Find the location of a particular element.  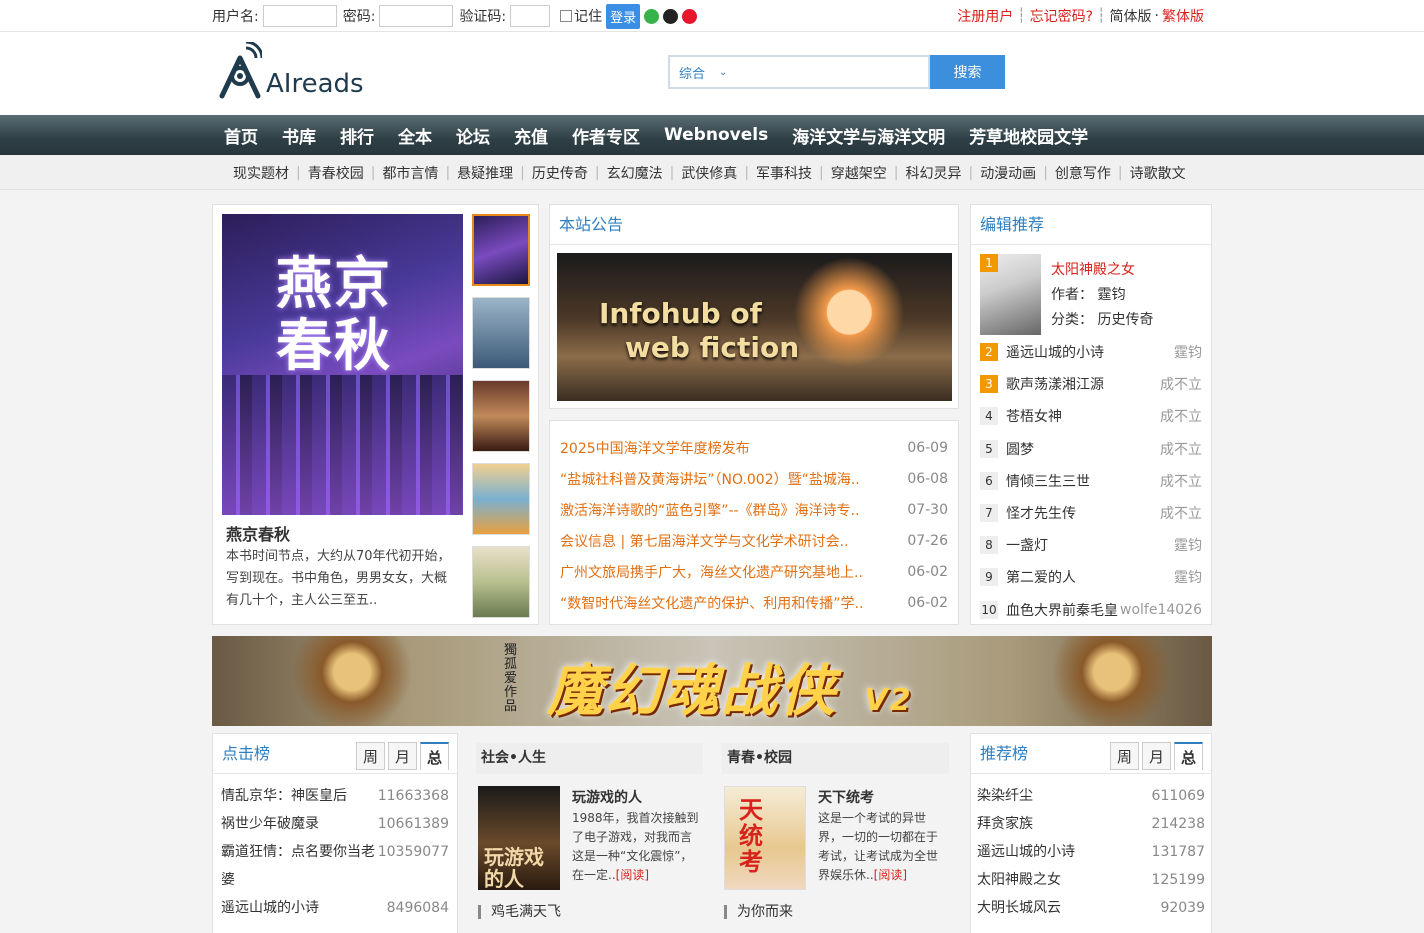

category-link: 现实题材 is located at coordinates (261, 173).